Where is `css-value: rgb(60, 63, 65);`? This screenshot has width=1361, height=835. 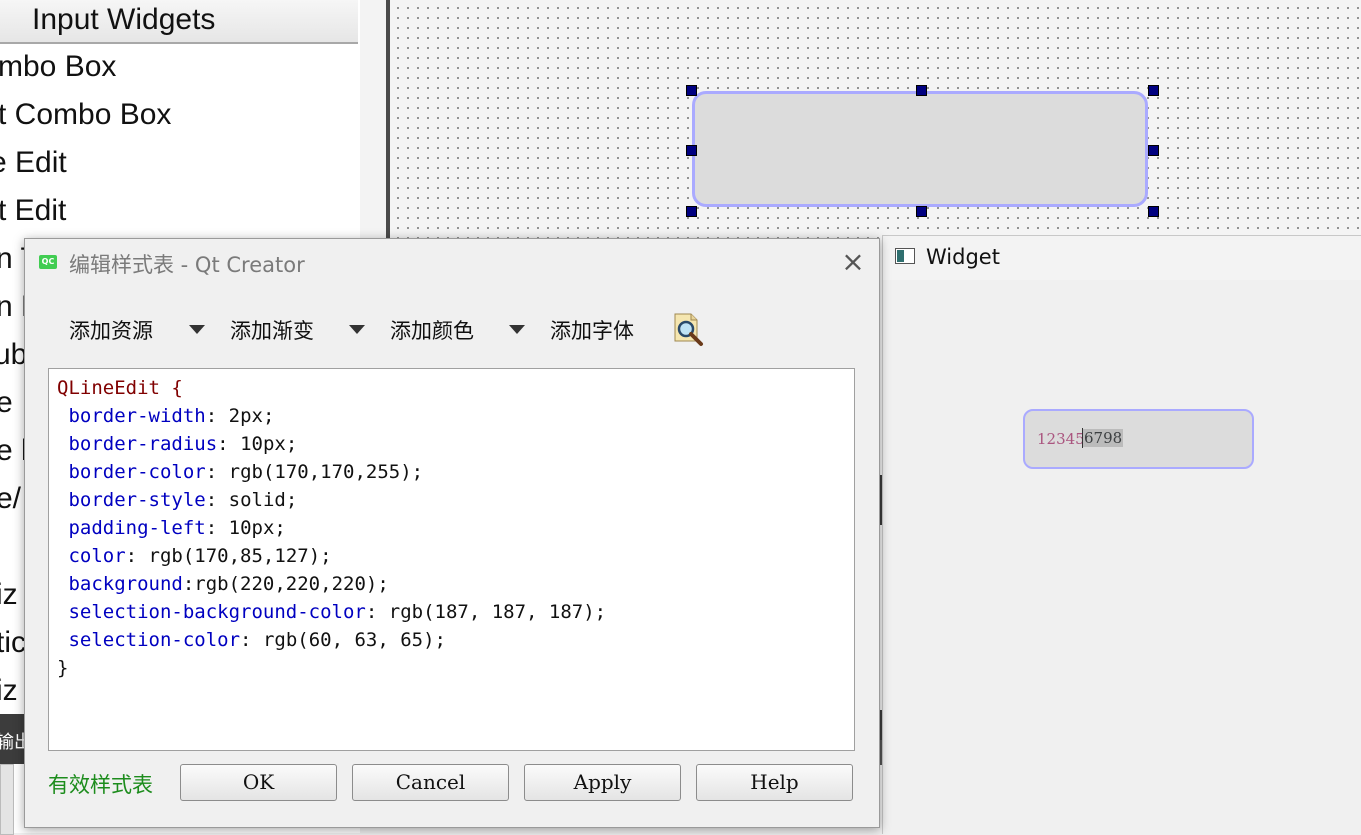
css-value: rgb(60, 63, 65); is located at coordinates (354, 640).